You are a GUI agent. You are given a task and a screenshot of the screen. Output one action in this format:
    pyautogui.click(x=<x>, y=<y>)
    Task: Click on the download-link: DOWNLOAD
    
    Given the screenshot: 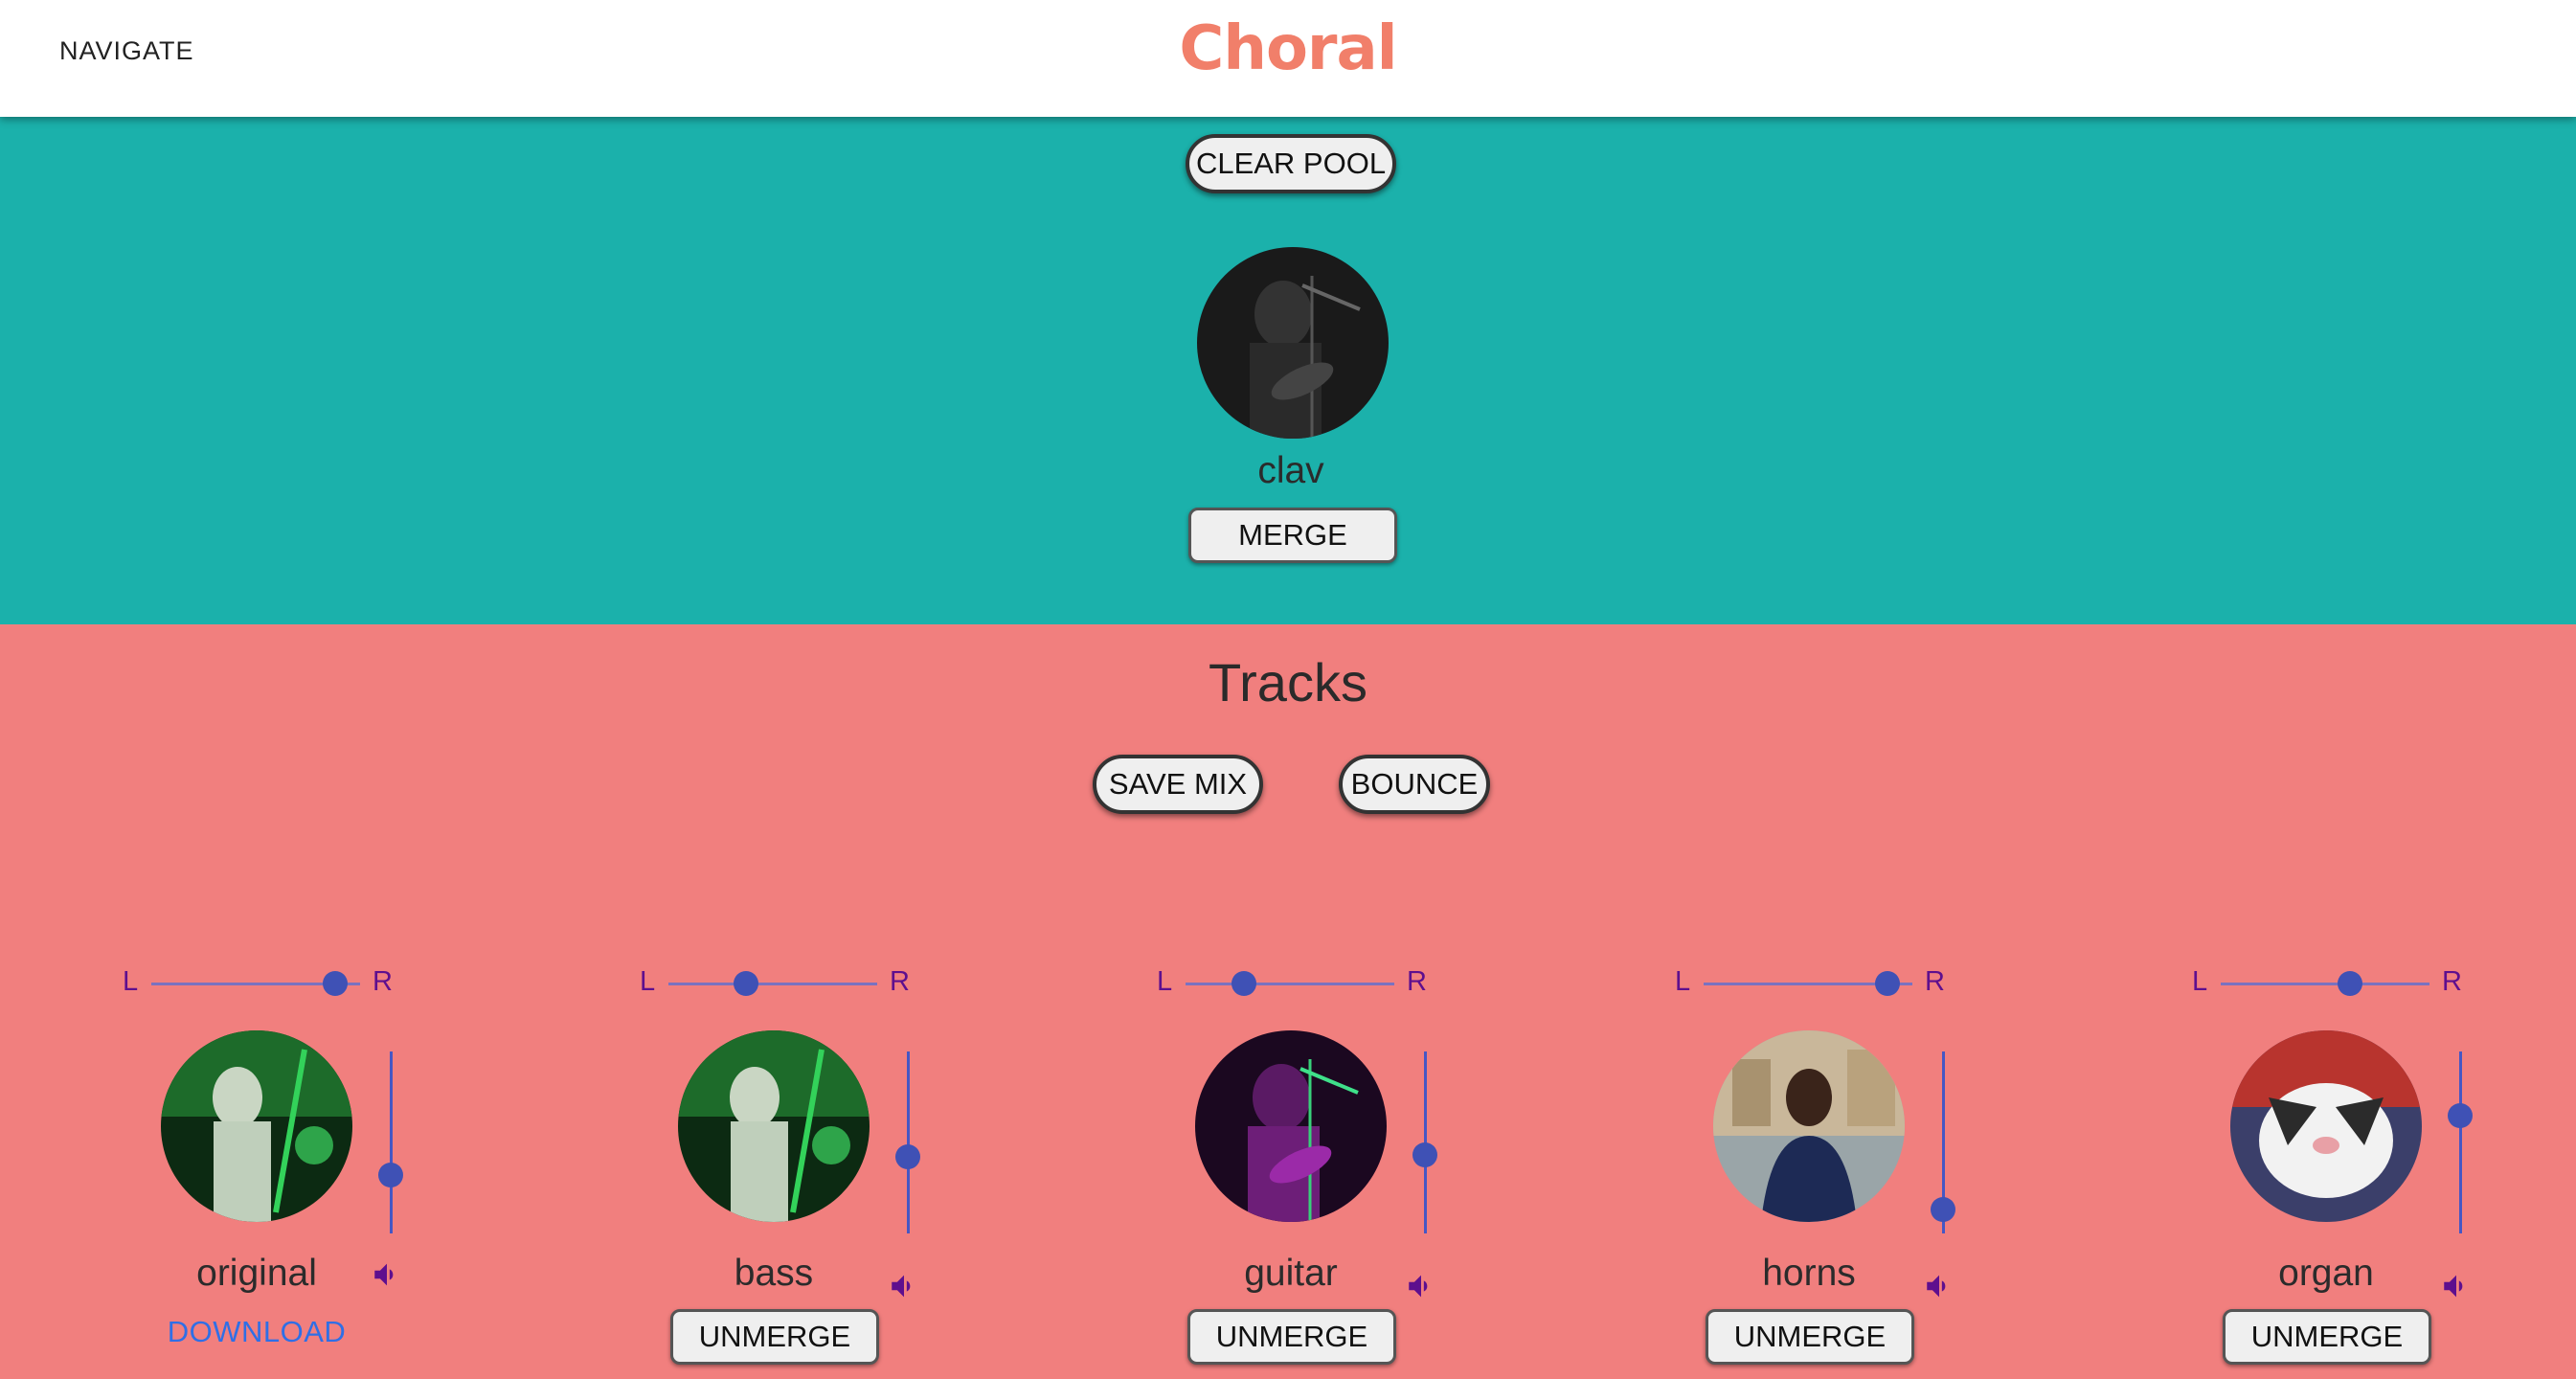 What is the action you would take?
    pyautogui.click(x=256, y=1332)
    